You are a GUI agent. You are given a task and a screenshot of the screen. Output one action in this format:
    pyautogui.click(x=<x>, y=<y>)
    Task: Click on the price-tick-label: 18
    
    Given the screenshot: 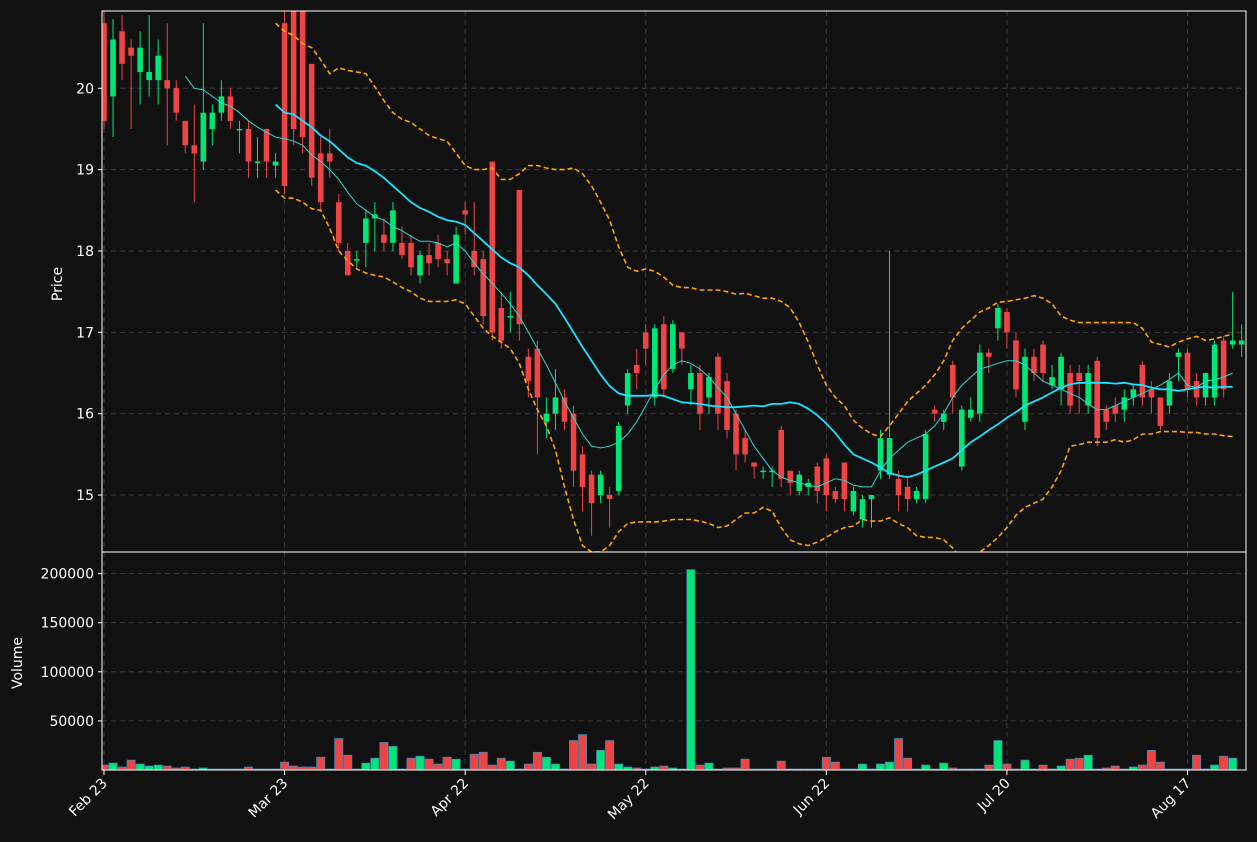 What is the action you would take?
    pyautogui.click(x=85, y=252)
    